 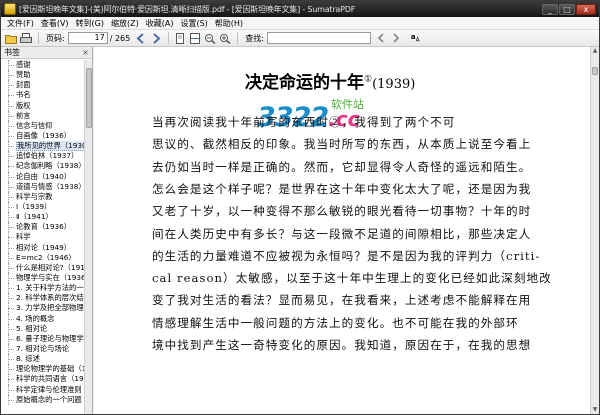 I want to click on bookmark-item: 3. 力学及把全部物理学, so click(x=43, y=308).